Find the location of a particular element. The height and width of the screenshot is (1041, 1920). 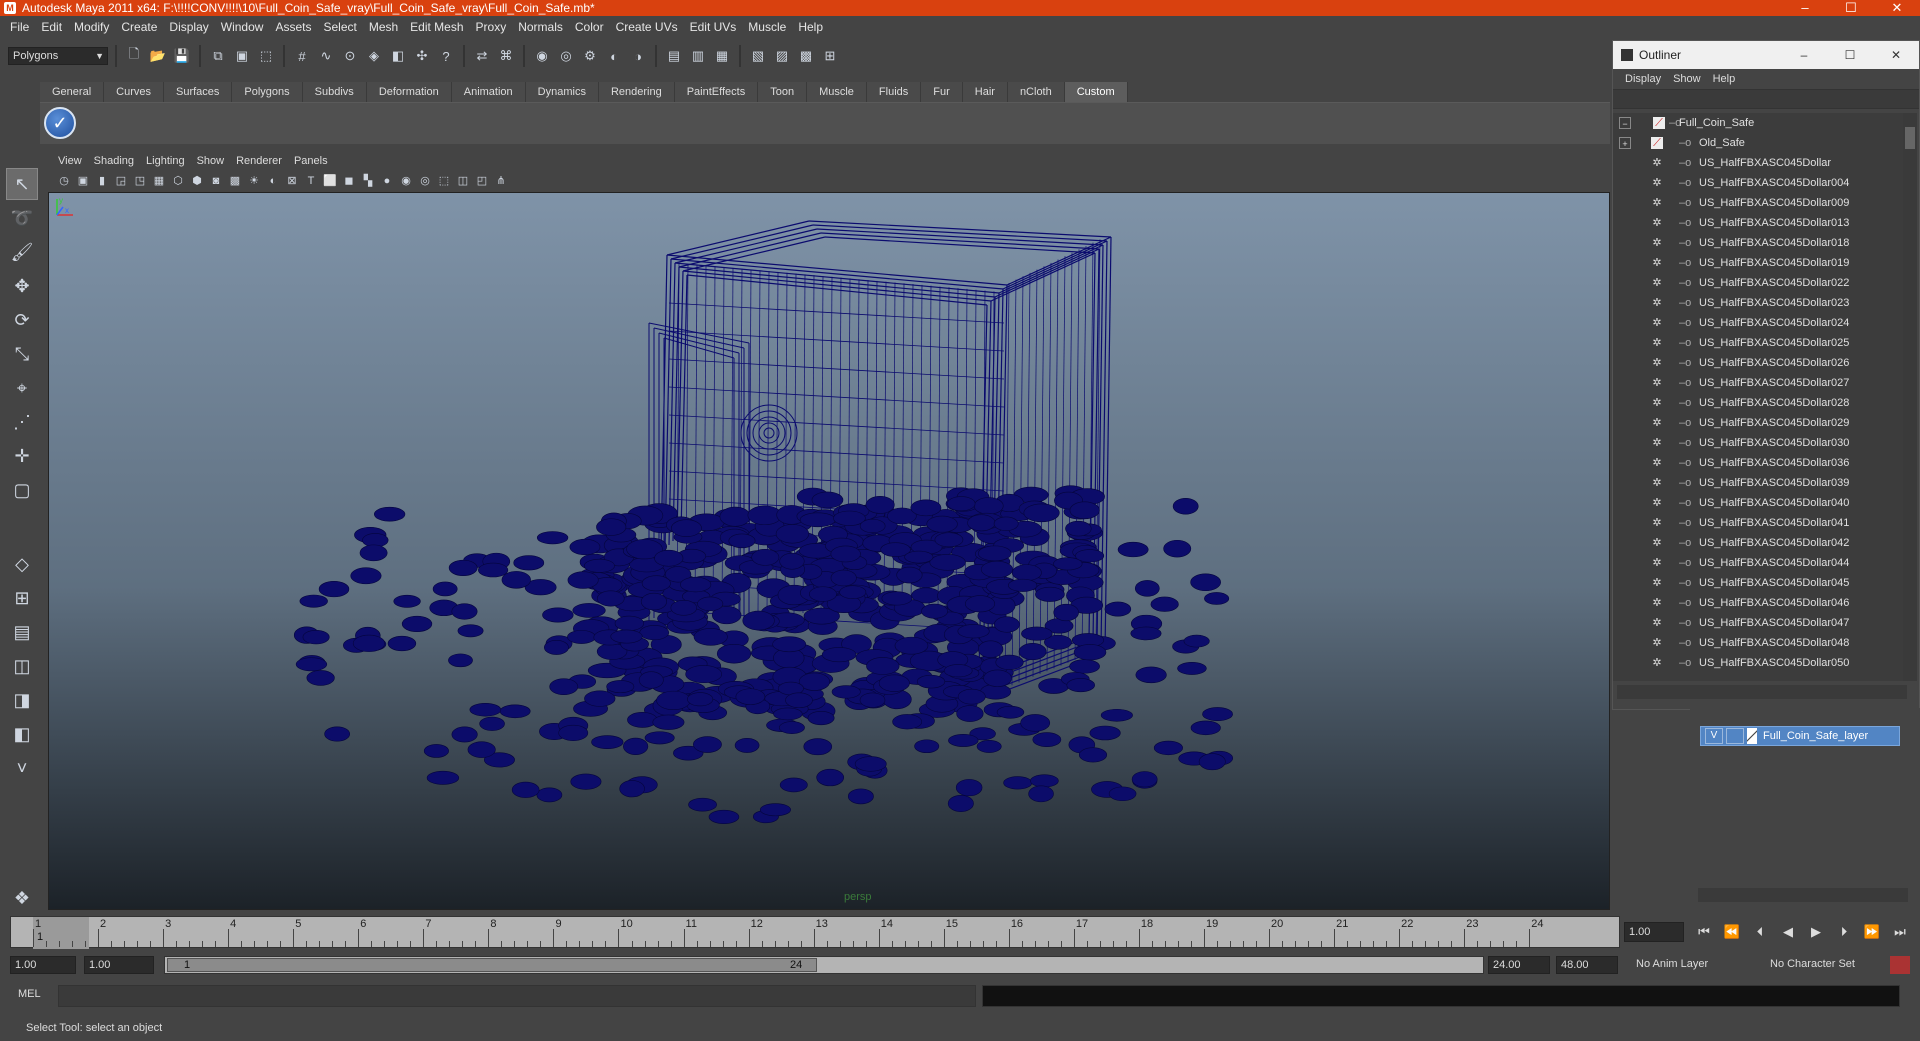

shelf-tab-deformation: Deformation is located at coordinates (409, 92).